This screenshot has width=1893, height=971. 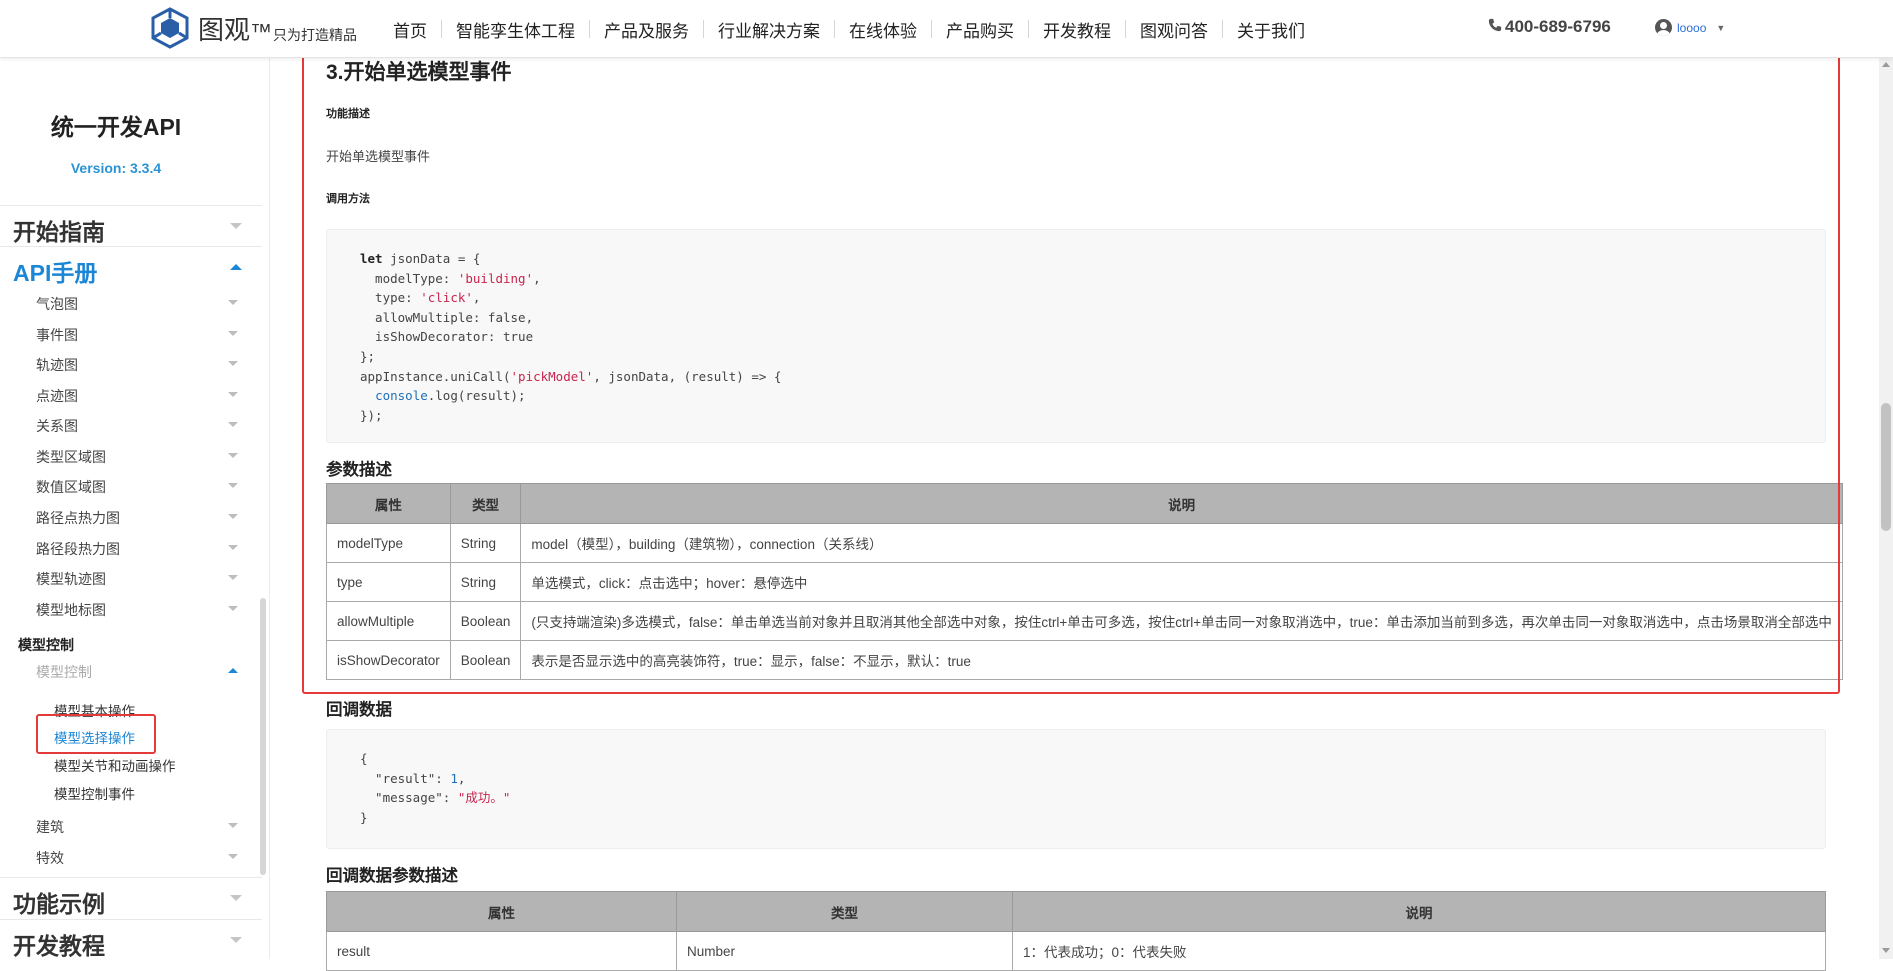 What do you see at coordinates (170, 28) in the screenshot?
I see `tuguan-logo-icon` at bounding box center [170, 28].